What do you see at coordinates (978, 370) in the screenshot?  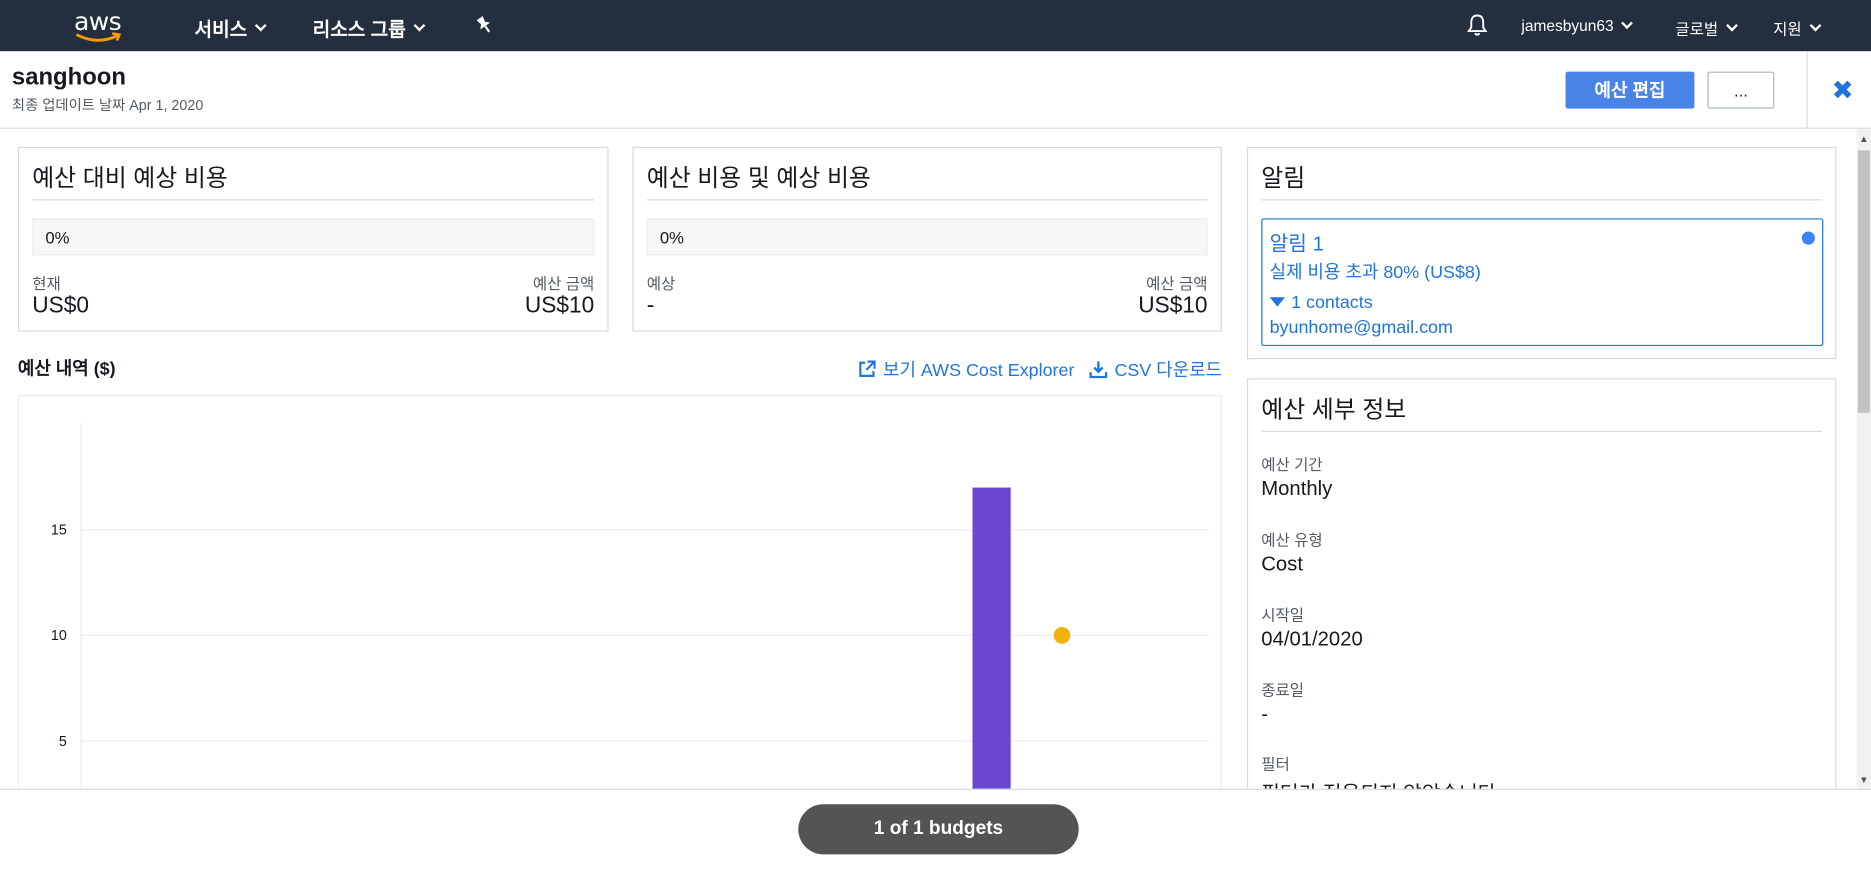 I see `cost-explorer-label: 보기 AWS Cost Explorer` at bounding box center [978, 370].